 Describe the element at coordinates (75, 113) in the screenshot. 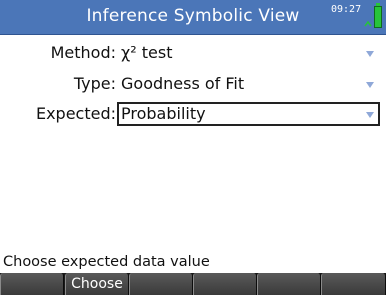

I see `expected-label: Expected:` at that location.